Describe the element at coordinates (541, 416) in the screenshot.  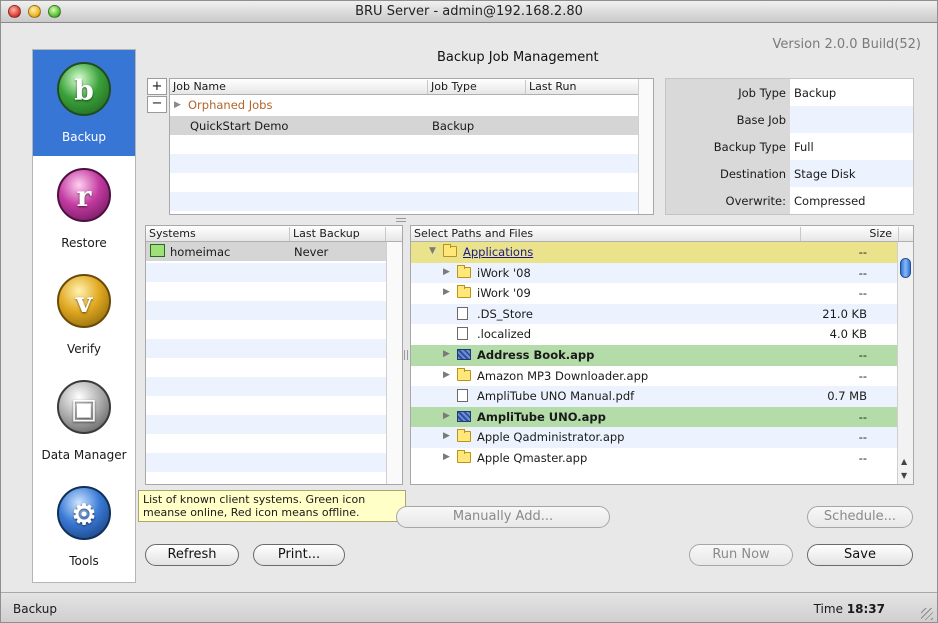
I see `path-name: AmpliTube UNO.app` at that location.